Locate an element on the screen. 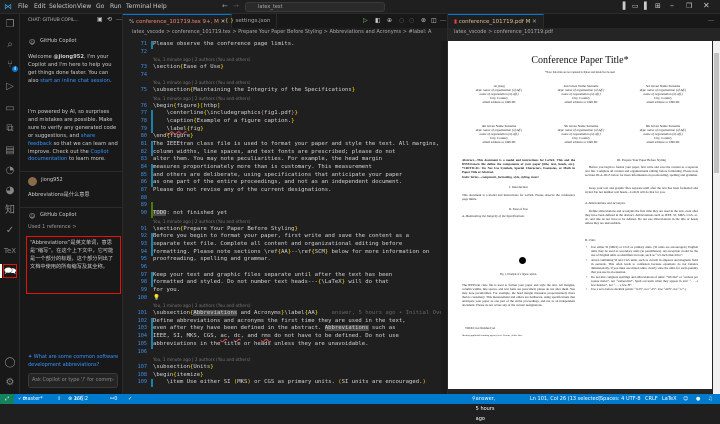 This screenshot has width=720, height=424. code-line: 72 is located at coordinates (282, 53).